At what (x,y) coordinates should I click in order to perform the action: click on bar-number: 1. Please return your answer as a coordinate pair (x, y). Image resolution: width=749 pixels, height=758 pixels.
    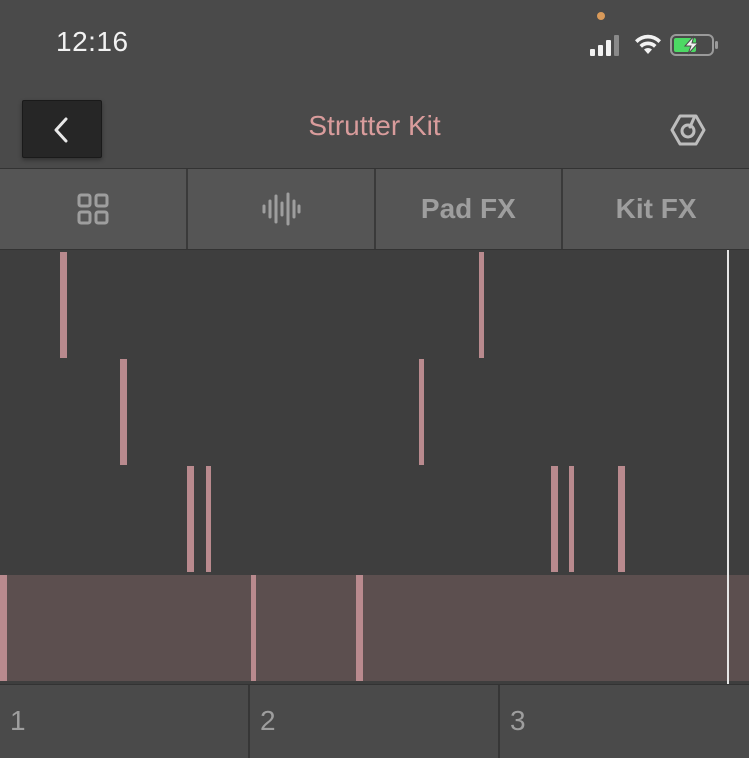
    Looking at the image, I should click on (125, 721).